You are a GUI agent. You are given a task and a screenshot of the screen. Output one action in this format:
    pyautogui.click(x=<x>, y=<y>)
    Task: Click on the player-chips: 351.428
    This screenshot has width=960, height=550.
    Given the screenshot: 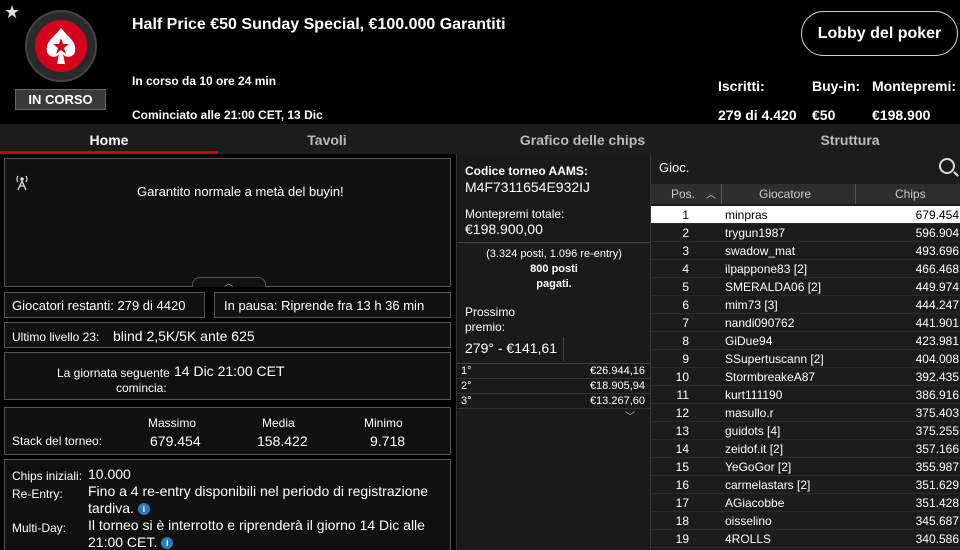 What is the action you would take?
    pyautogui.click(x=937, y=503)
    